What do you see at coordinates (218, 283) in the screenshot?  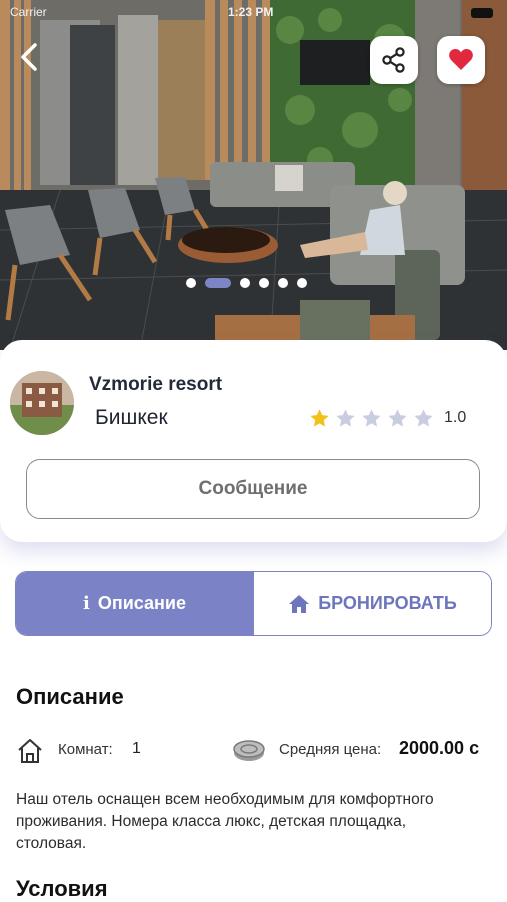 I see `gallery-dot-active` at bounding box center [218, 283].